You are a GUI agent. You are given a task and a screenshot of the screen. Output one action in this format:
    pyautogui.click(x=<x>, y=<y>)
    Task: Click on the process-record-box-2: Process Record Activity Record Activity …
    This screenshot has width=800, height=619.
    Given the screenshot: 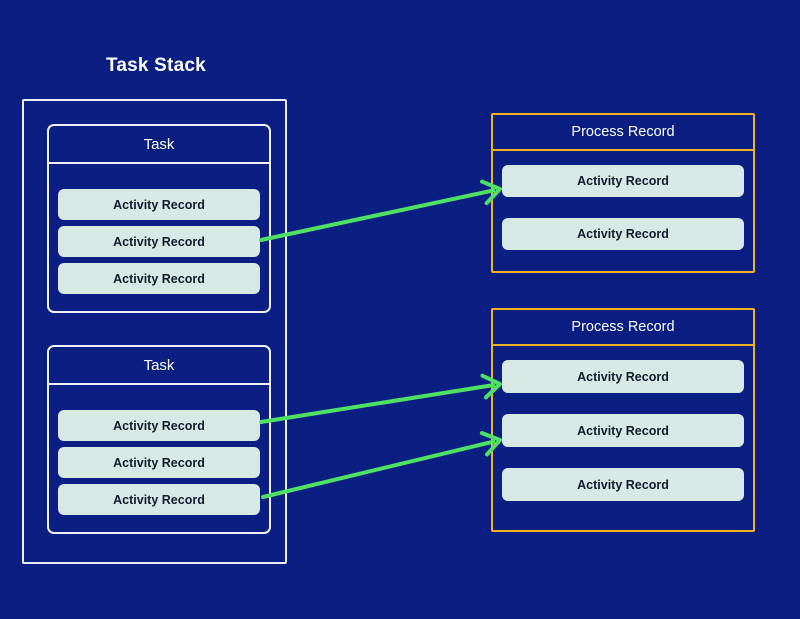 What is the action you would take?
    pyautogui.click(x=623, y=420)
    